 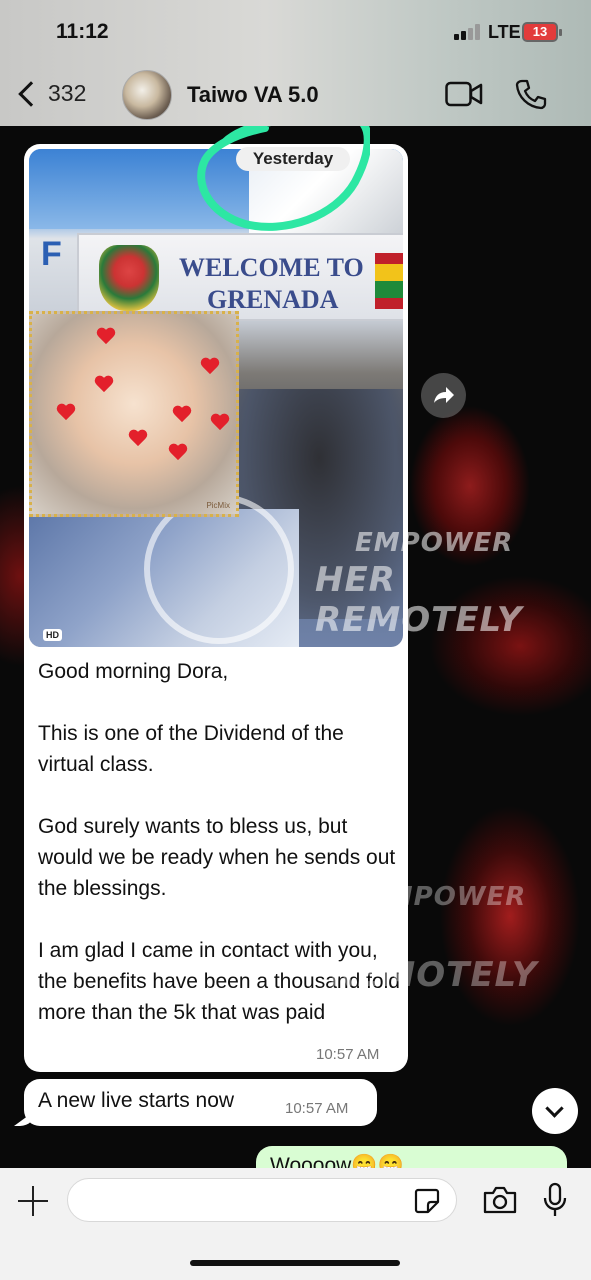 I want to click on network-label: LTE, so click(x=504, y=32).